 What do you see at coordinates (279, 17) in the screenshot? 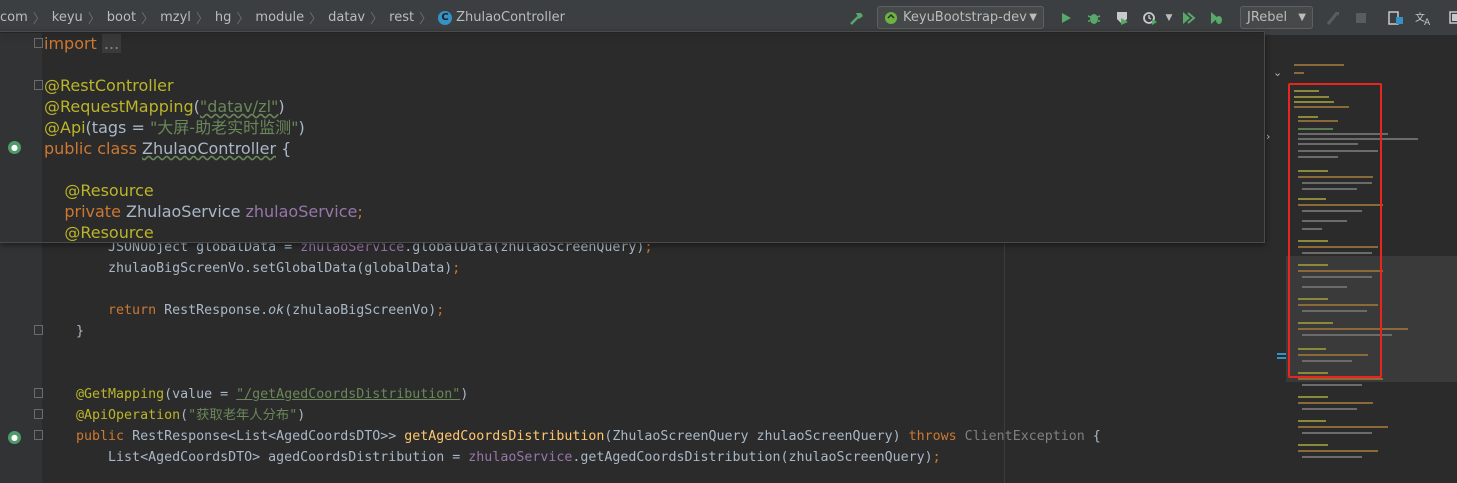
I see `breadcrumb-item-module: module` at bounding box center [279, 17].